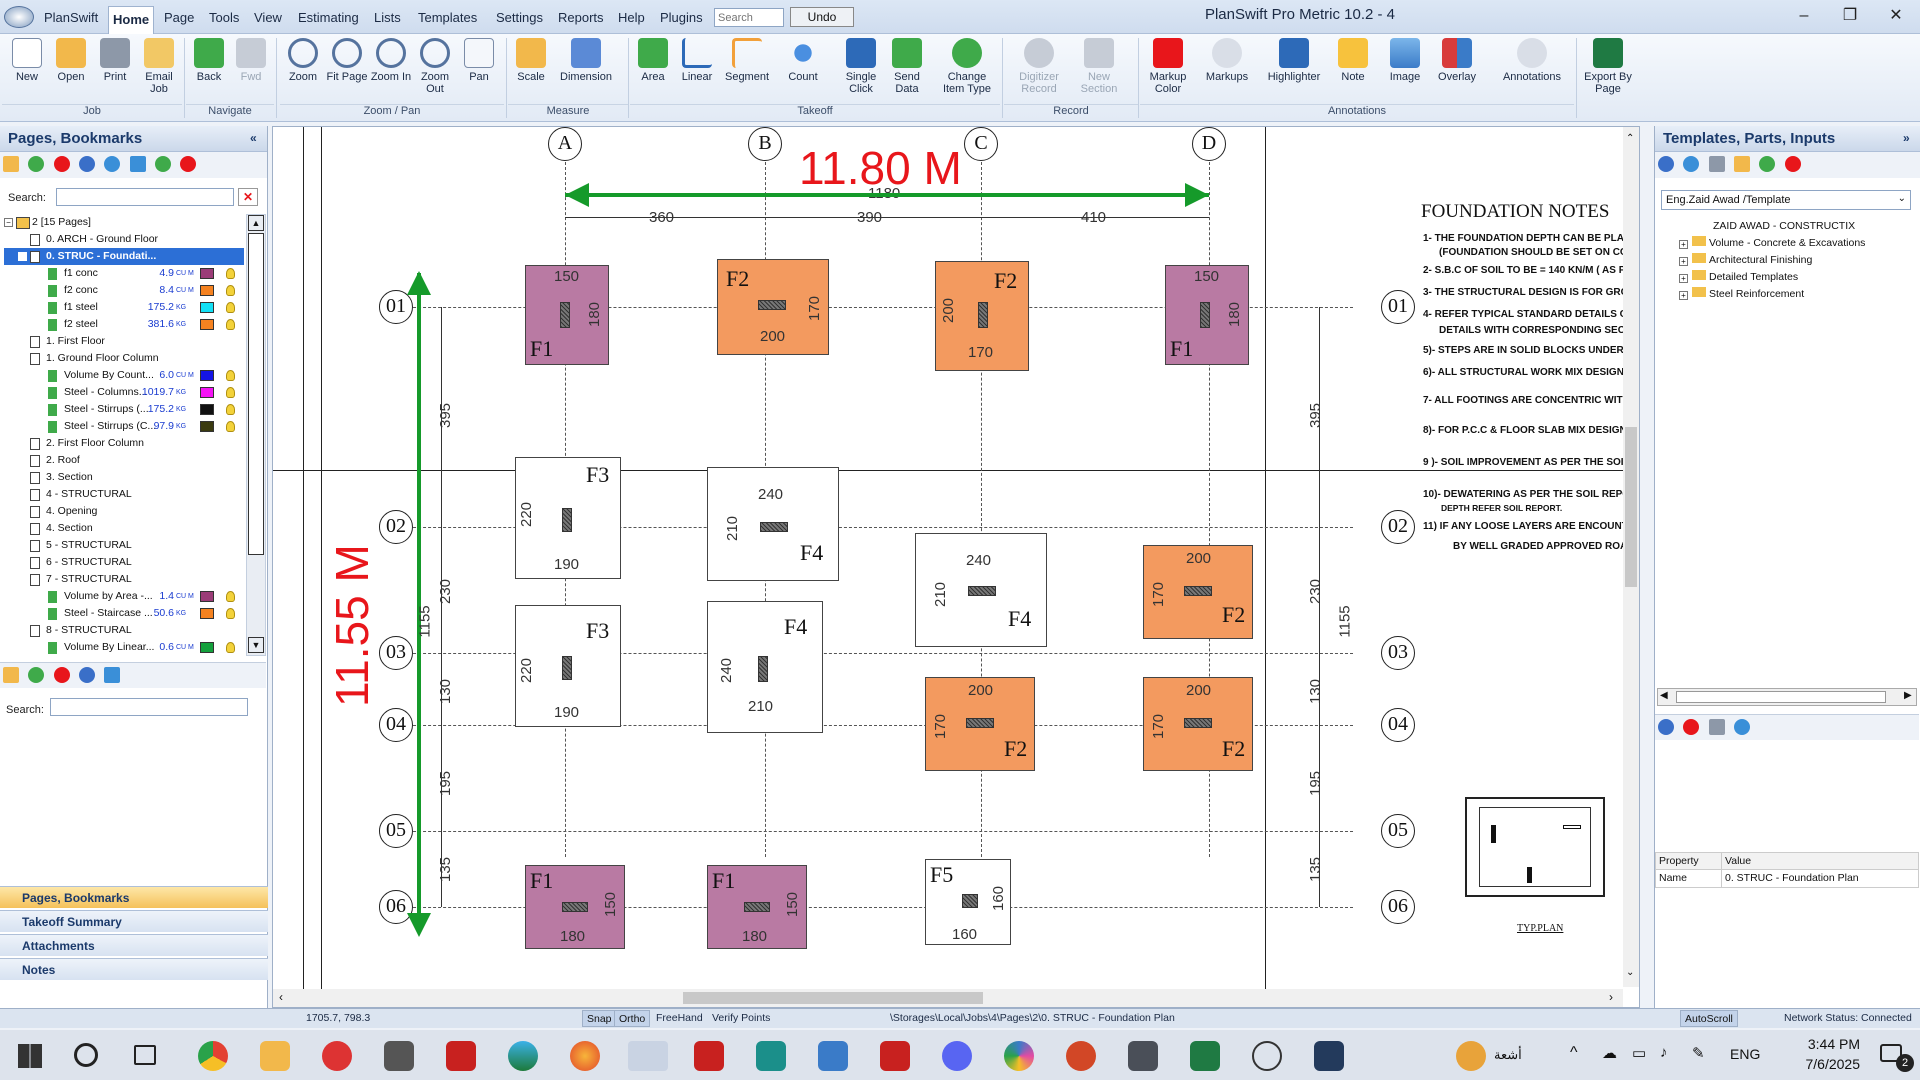 The height and width of the screenshot is (1080, 1920). Describe the element at coordinates (1906, 138) in the screenshot. I see `collapse-right-icon: »` at that location.